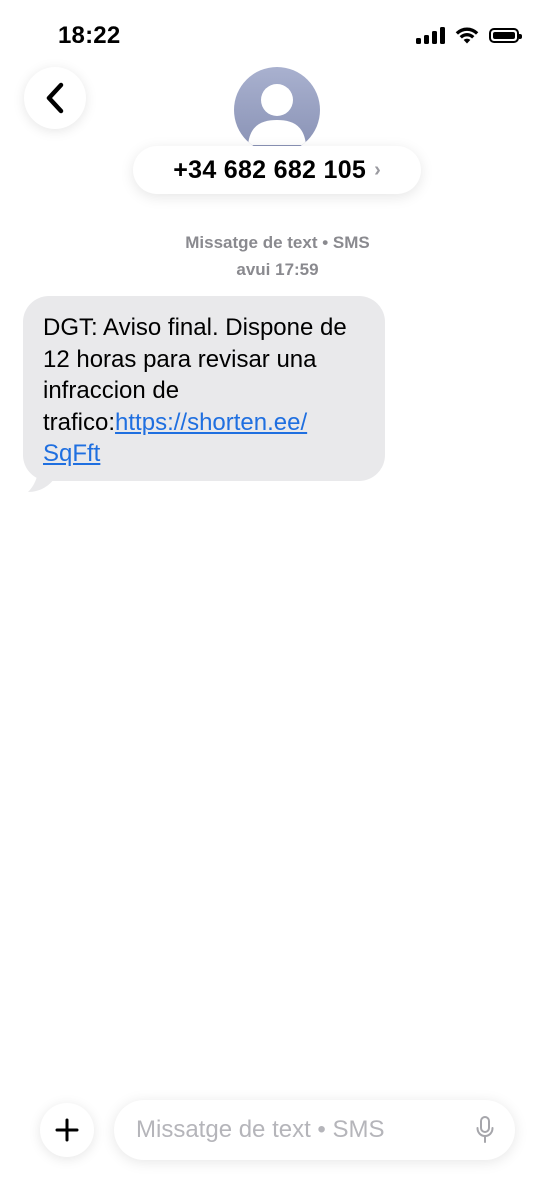  I want to click on message-link-part-2: SqFft, so click(72, 453).